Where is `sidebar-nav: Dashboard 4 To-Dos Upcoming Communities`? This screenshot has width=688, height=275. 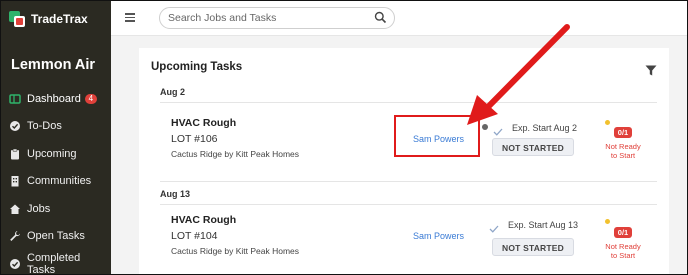 sidebar-nav: Dashboard 4 To-Dos Upcoming Communities is located at coordinates (56, 180).